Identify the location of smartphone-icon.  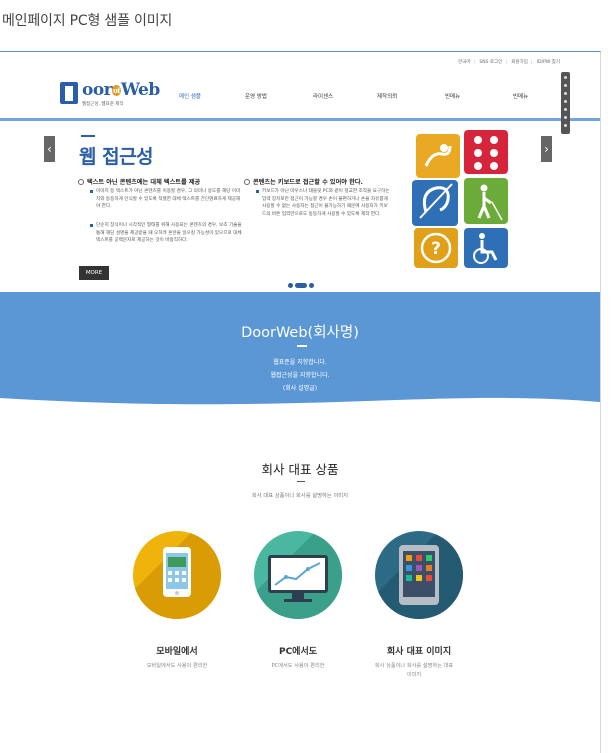
(177, 575).